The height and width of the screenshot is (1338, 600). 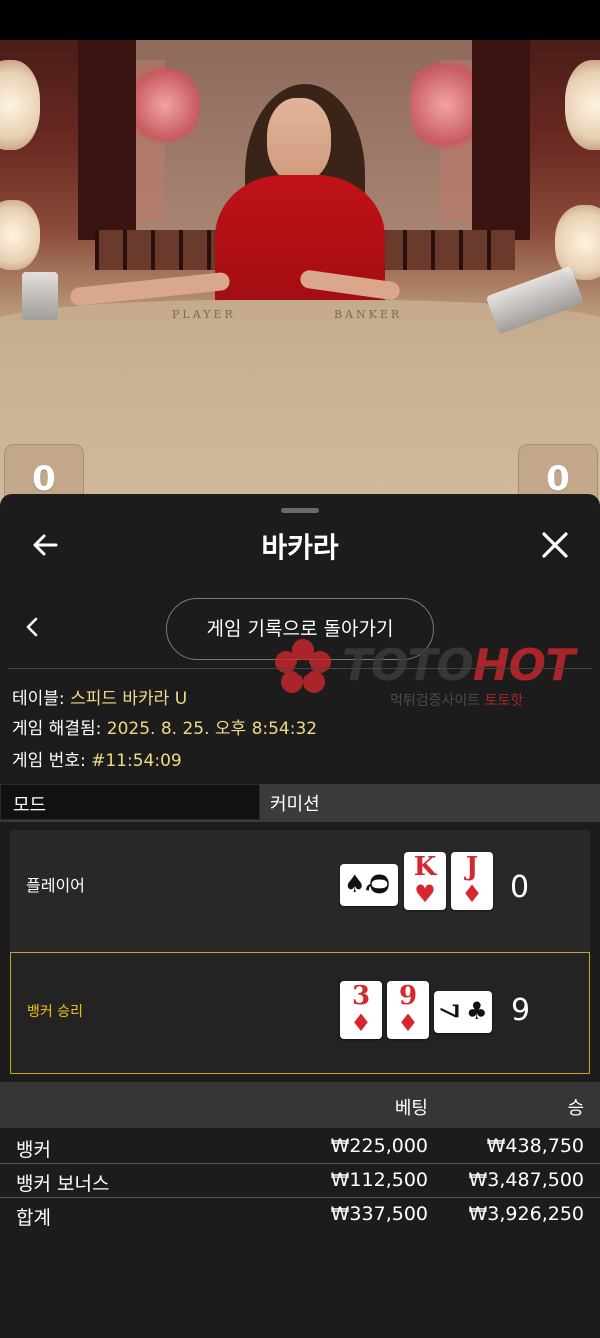 I want to click on chevron-left-icon, so click(x=32, y=627).